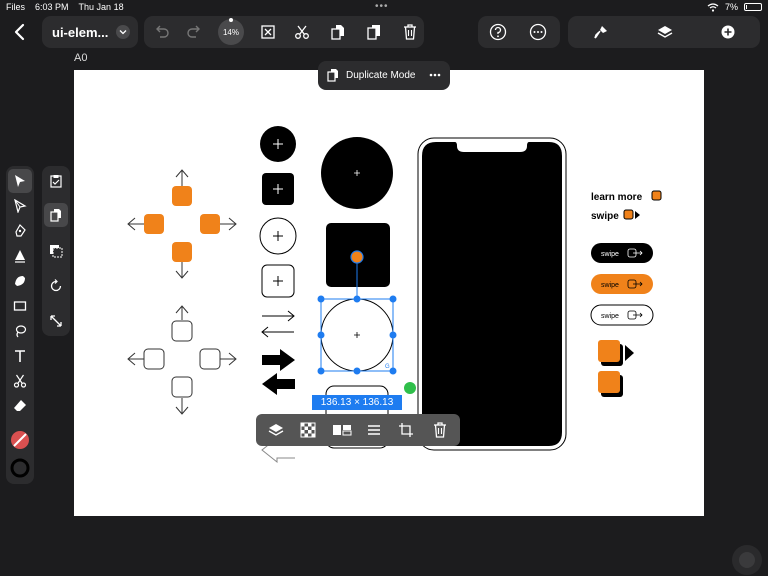 This screenshot has height=576, width=768. Describe the element at coordinates (410, 388) in the screenshot. I see `duplicate-indicator` at that location.